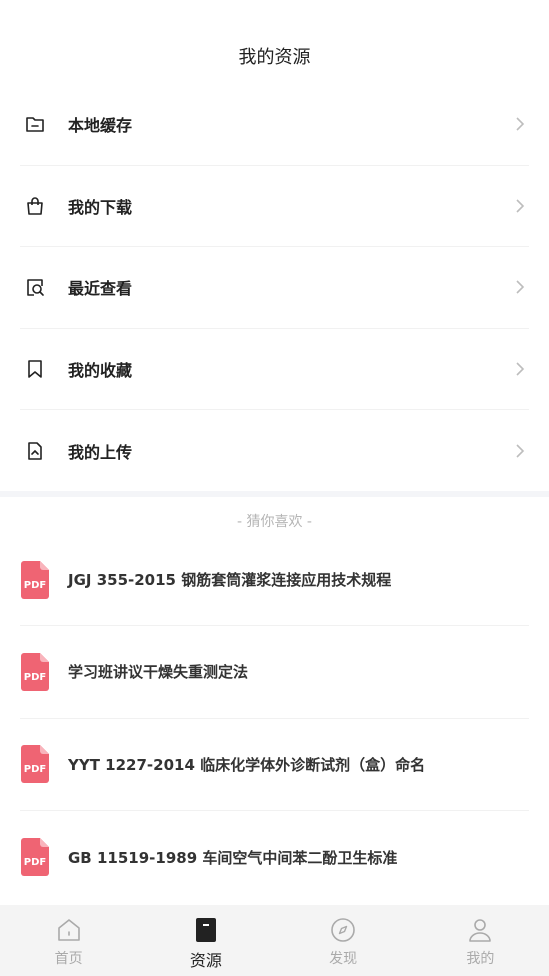  I want to click on page-title: 我的资源, so click(274, 57).